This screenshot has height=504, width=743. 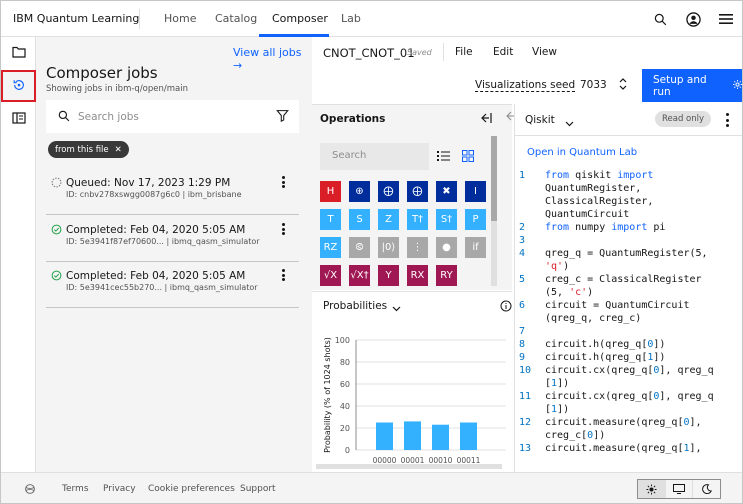 I want to click on gate-3: ⨁, so click(x=417, y=191).